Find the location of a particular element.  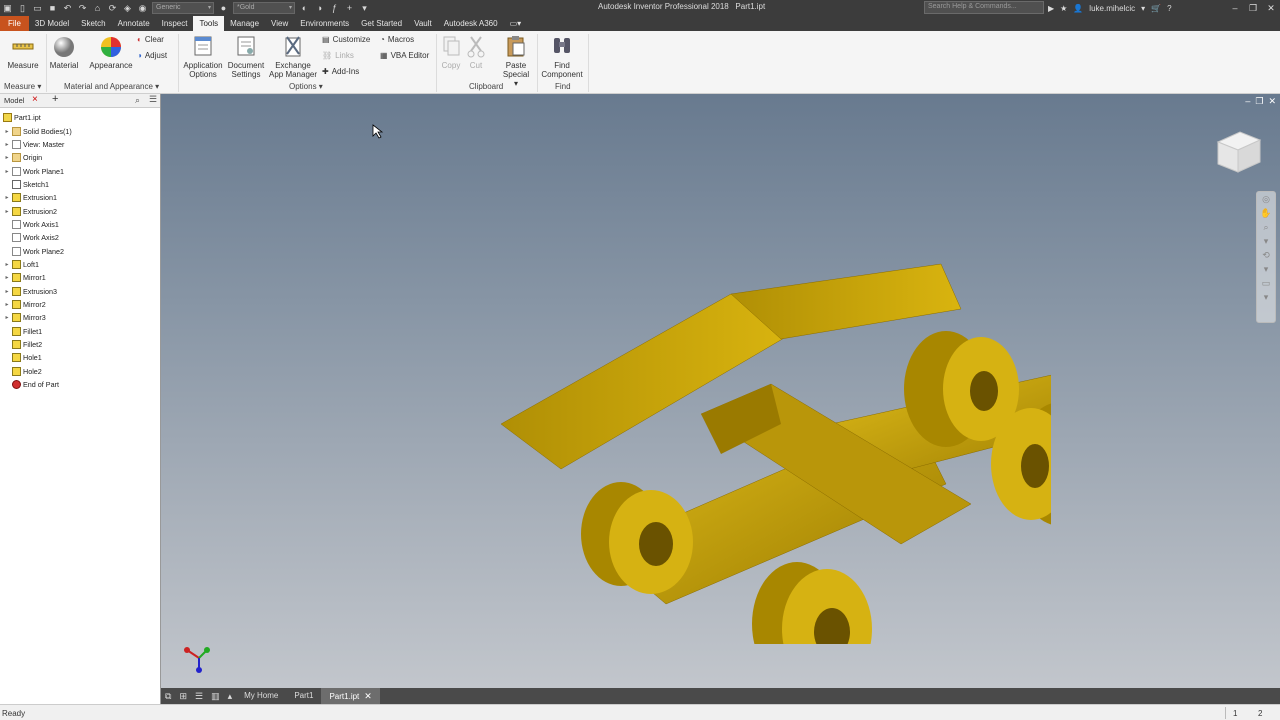

material-button: Material is located at coordinates (64, 53).